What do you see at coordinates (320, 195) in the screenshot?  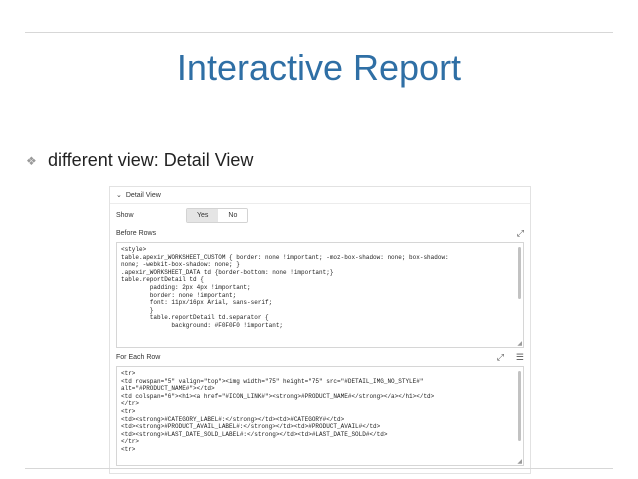 I see `detail-view-header: ⌄ Detail View` at bounding box center [320, 195].